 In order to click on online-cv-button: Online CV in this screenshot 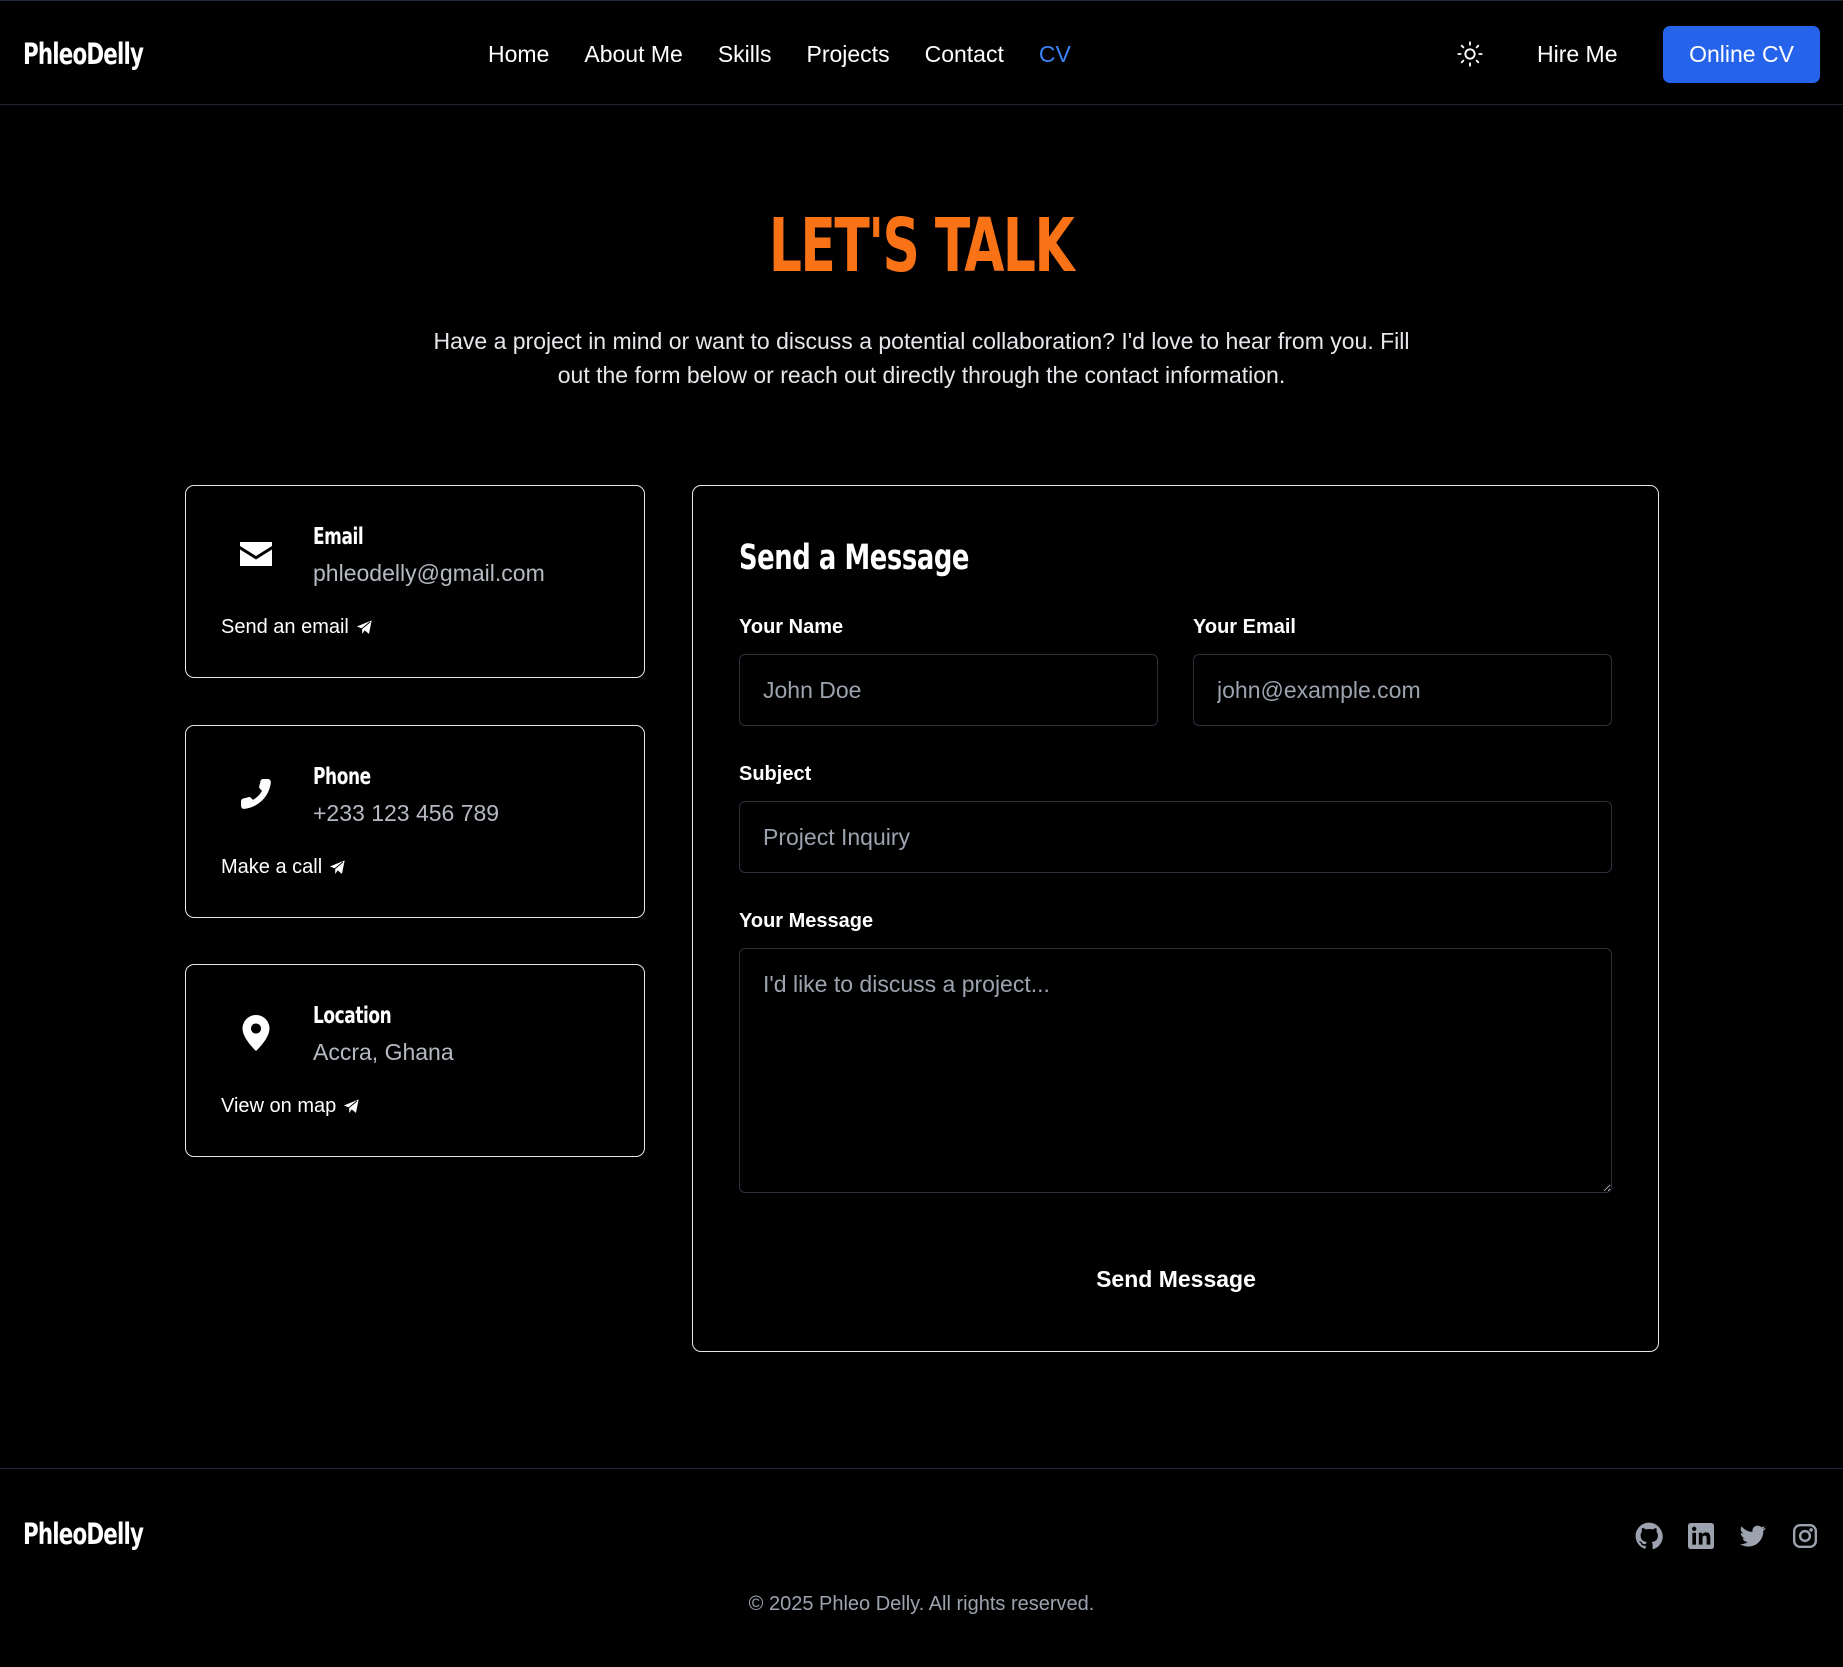, I will do `click(1741, 54)`.